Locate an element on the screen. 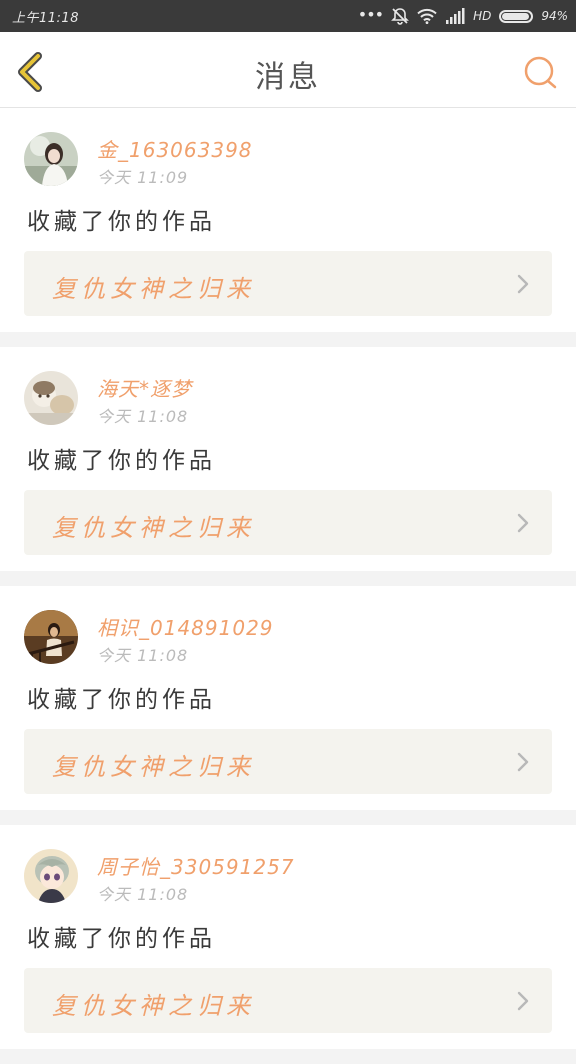  page-title: 消息 is located at coordinates (288, 77).